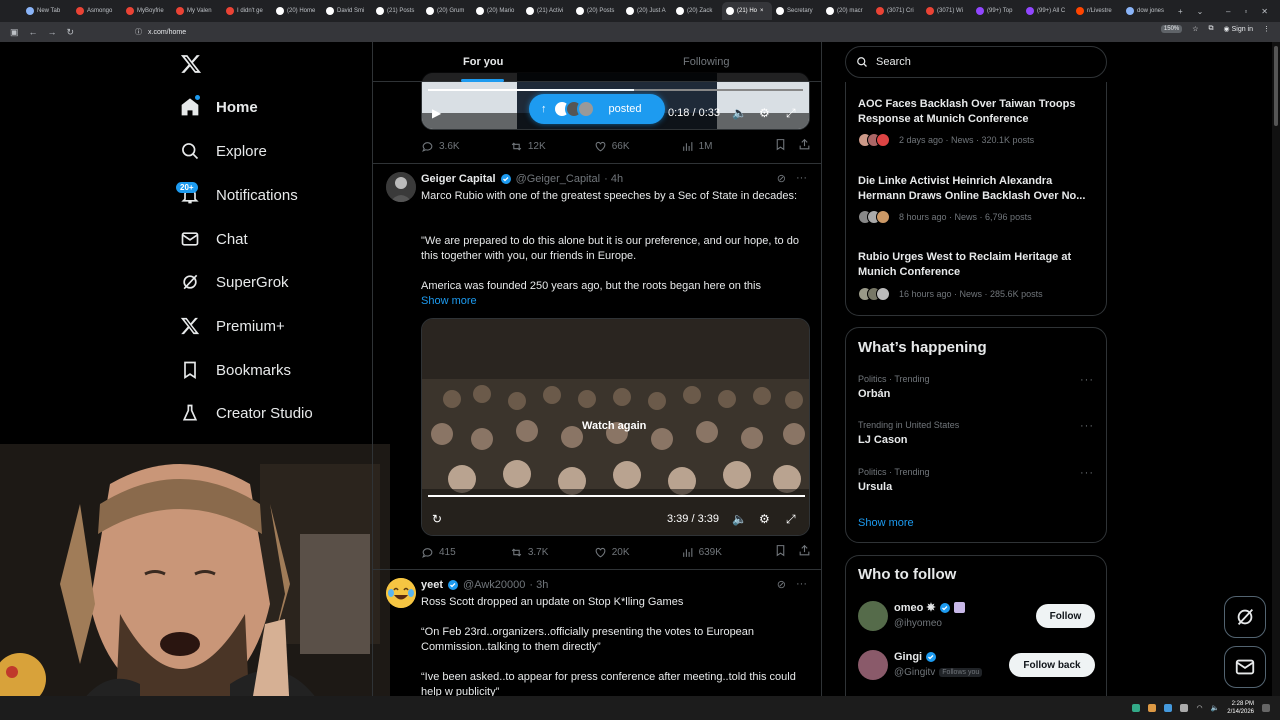 The height and width of the screenshot is (720, 1280). Describe the element at coordinates (552, 552) in the screenshot. I see `repost-button: 3.7K` at that location.